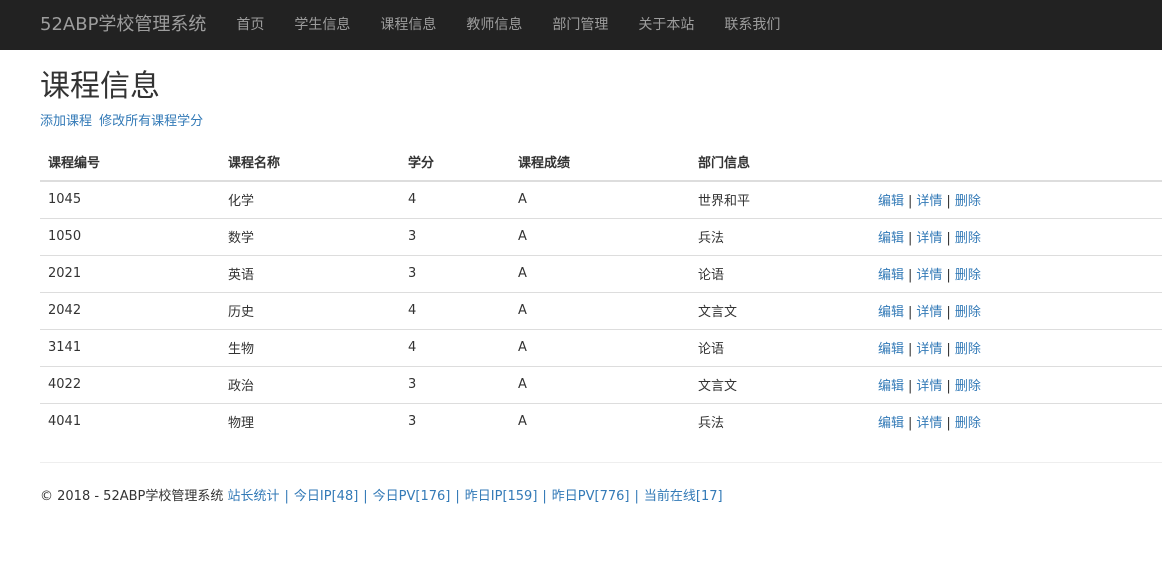  What do you see at coordinates (151, 121) in the screenshot?
I see `edit-all-credits-link: 修改所有课程学分` at bounding box center [151, 121].